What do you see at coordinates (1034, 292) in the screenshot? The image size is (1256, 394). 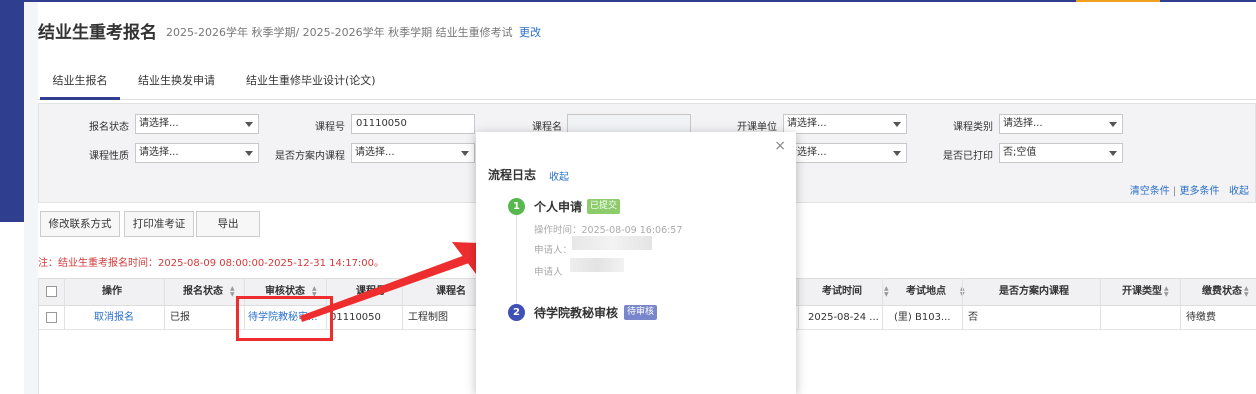 I see `th-in-plan: 是否方案内课程` at bounding box center [1034, 292].